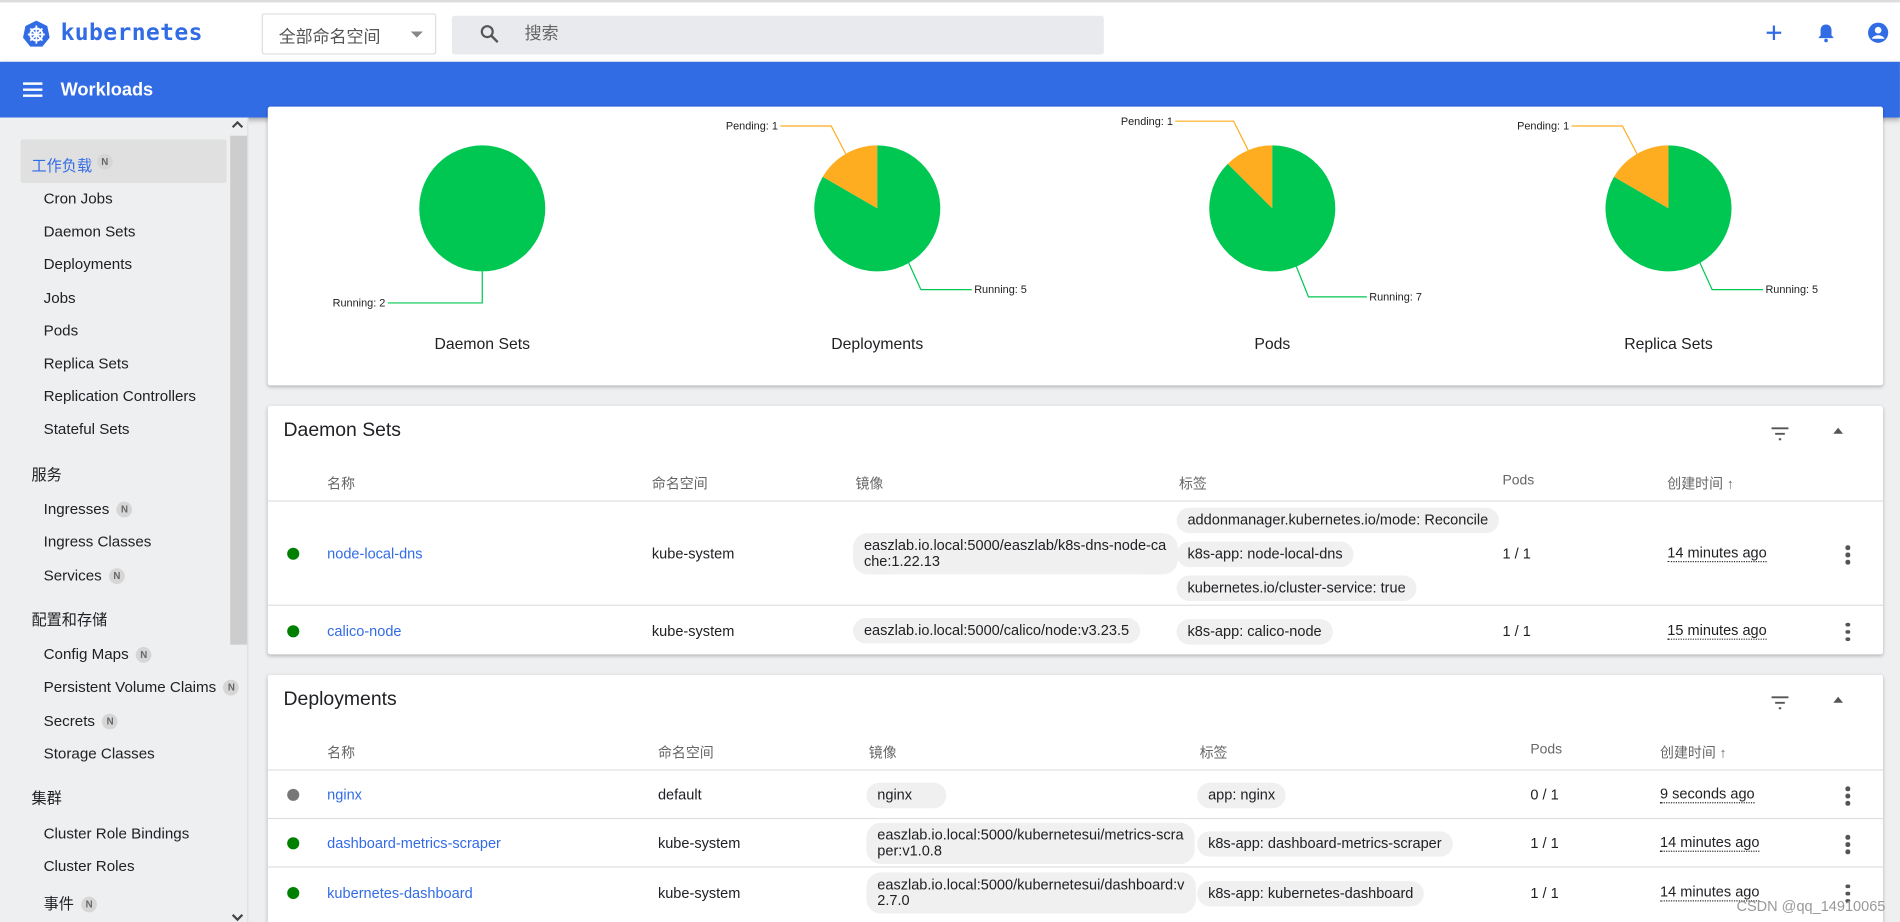 Image resolution: width=1900 pixels, height=922 pixels. Describe the element at coordinates (1878, 33) in the screenshot. I see `account-icon` at that location.